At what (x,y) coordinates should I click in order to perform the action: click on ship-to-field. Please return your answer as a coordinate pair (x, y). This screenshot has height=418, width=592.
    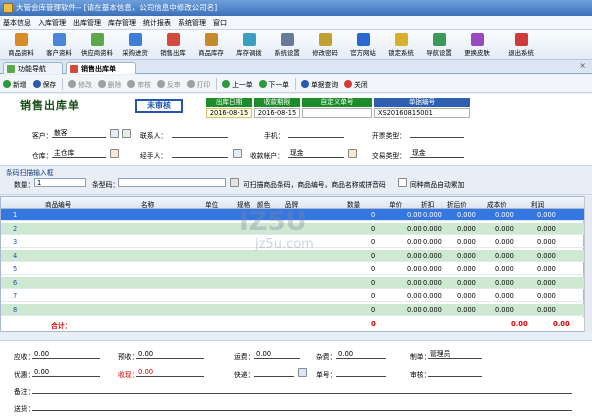
    Looking at the image, I should click on (302, 406).